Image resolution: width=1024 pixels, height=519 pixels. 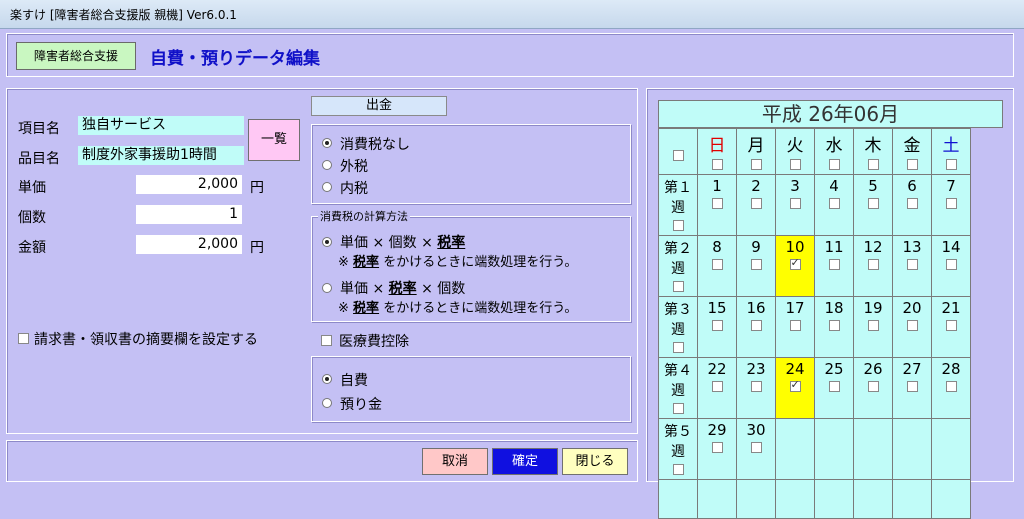 I want to click on day-cell-14: 14, so click(x=951, y=266).